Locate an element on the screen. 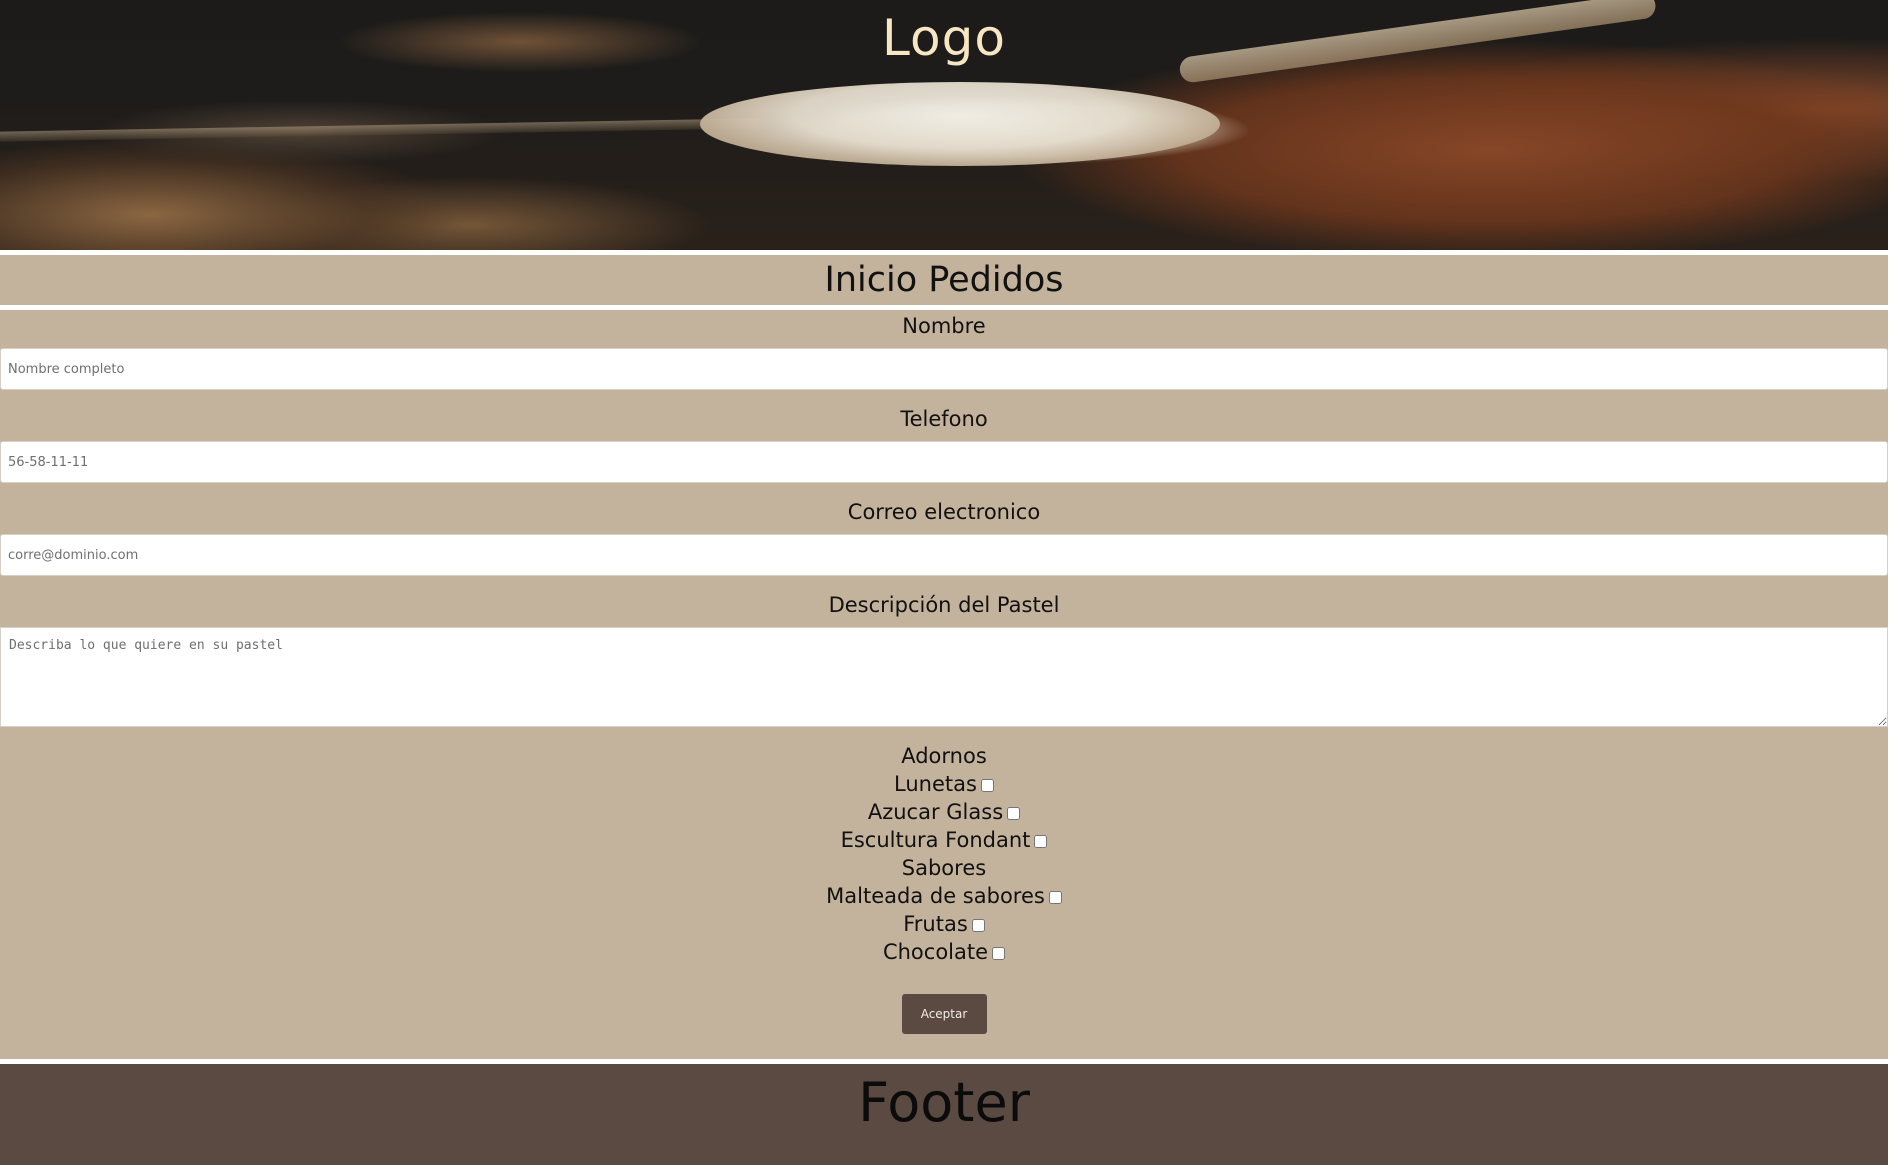 This screenshot has width=1903, height=1165. option-row-frutas: Frutas is located at coordinates (944, 924).